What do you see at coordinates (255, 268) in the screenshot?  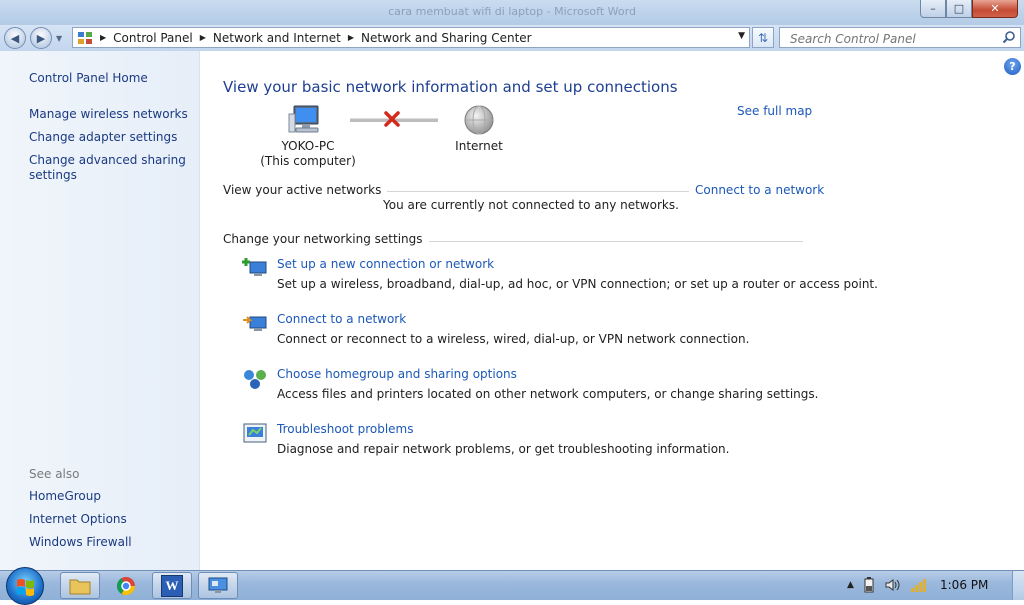 I see `new-connection-icon` at bounding box center [255, 268].